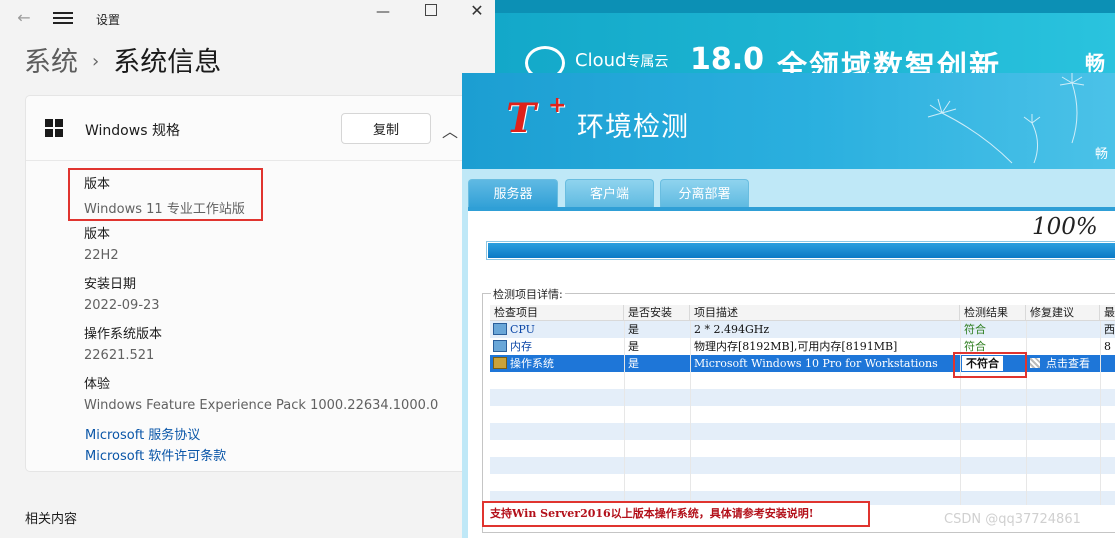 Image resolution: width=1115 pixels, height=538 pixels. What do you see at coordinates (521, 118) in the screenshot?
I see `tplus-logo: T` at bounding box center [521, 118].